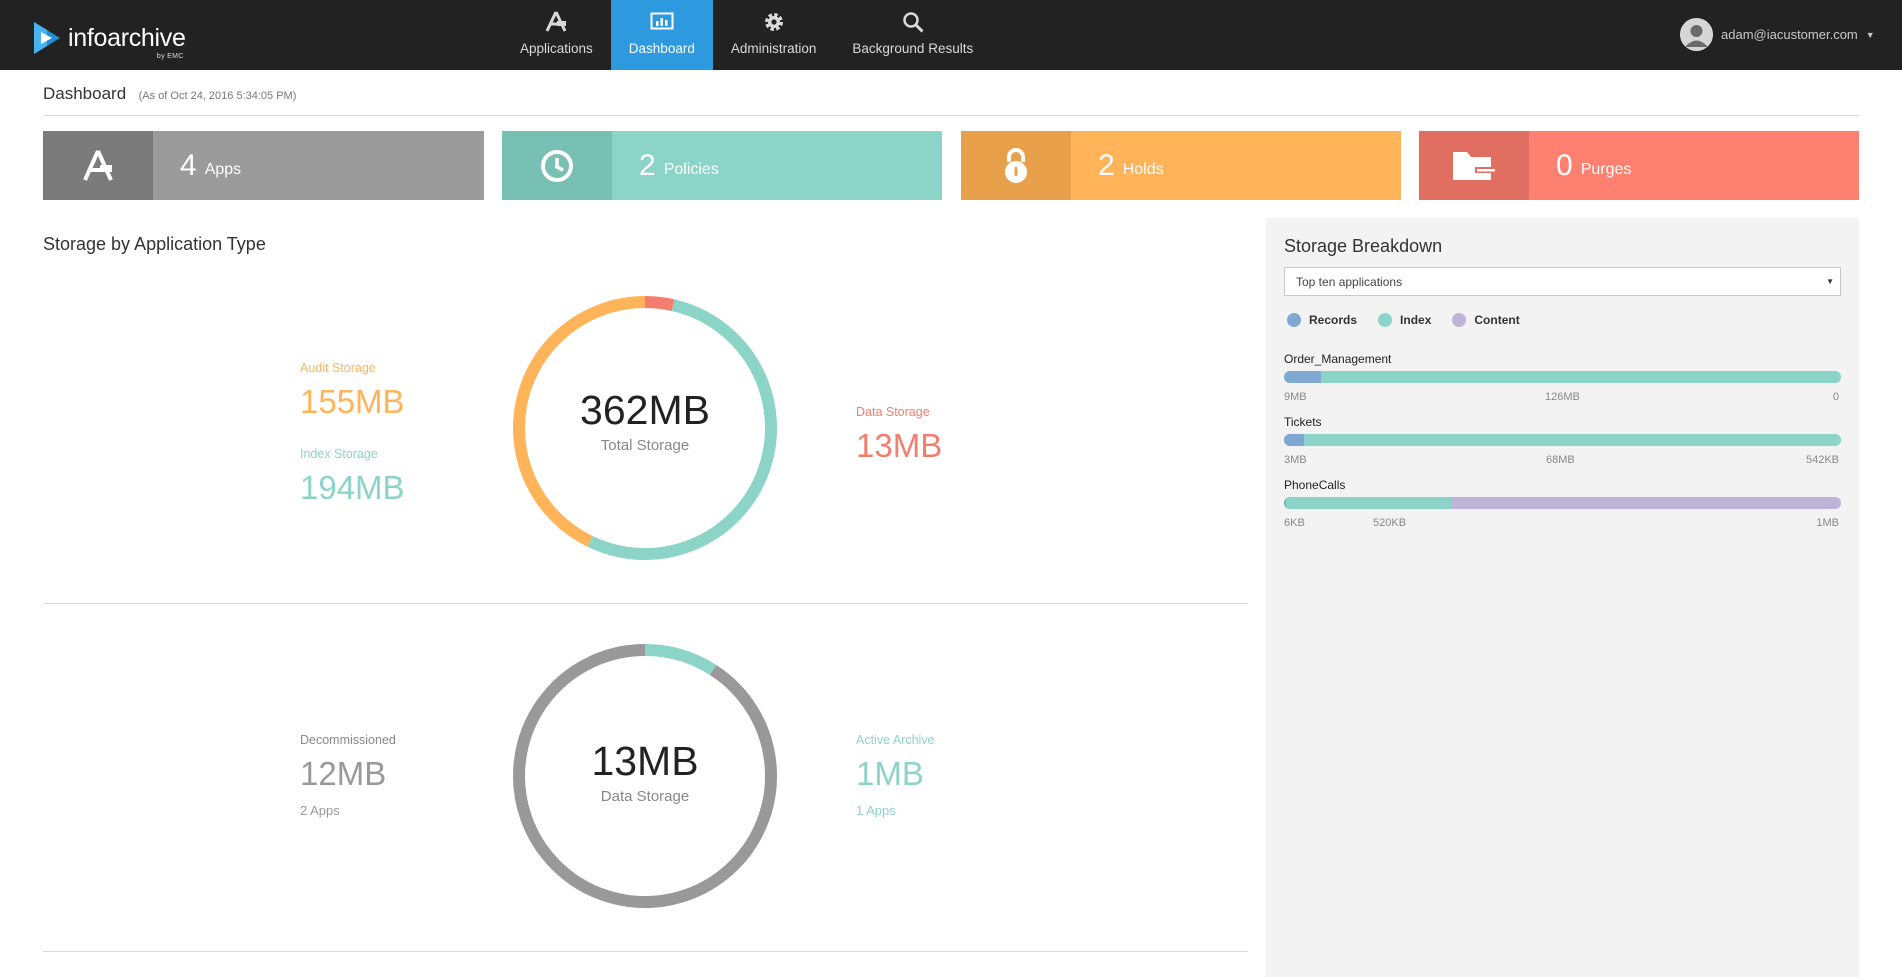 The width and height of the screenshot is (1902, 977). What do you see at coordinates (913, 48) in the screenshot?
I see `nav-background-results-label: Background Results` at bounding box center [913, 48].